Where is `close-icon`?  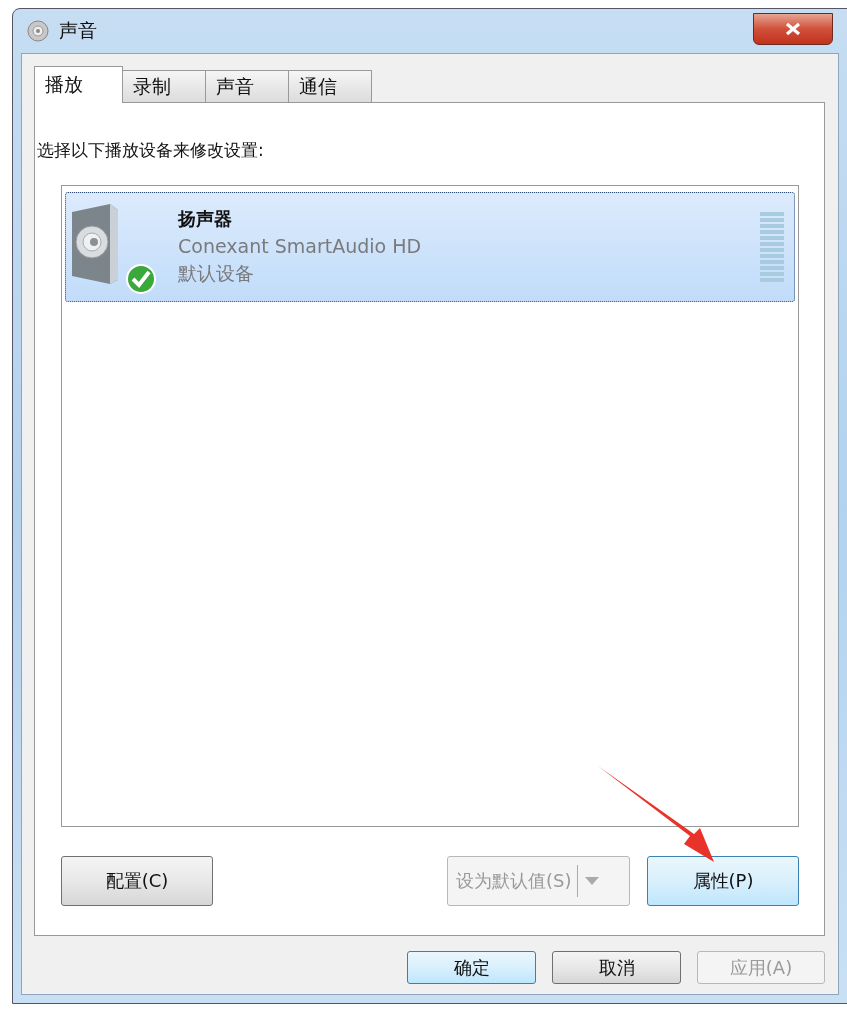 close-icon is located at coordinates (793, 29).